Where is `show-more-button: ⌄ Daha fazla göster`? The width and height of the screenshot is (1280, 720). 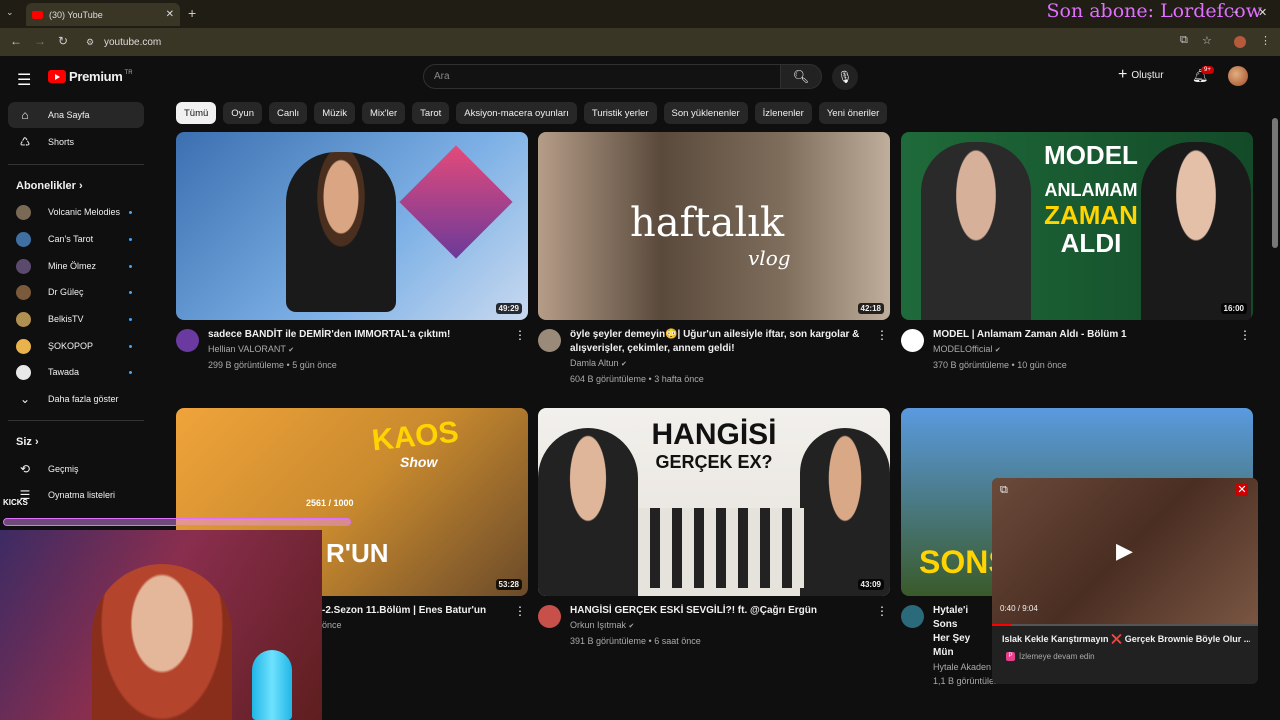
show-more-button: ⌄ Daha fazla göster is located at coordinates (76, 399).